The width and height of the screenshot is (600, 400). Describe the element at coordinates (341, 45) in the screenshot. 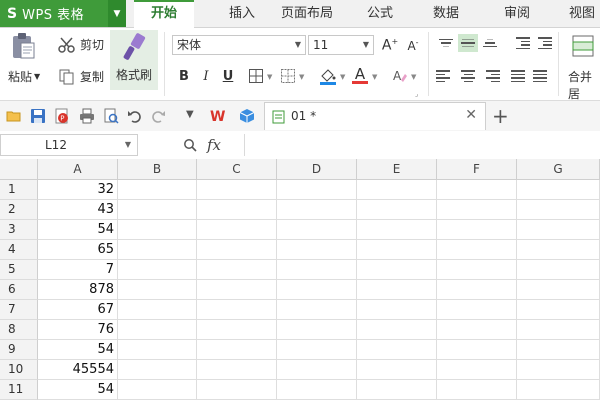

I see `font-size-select: 11 ▼` at that location.